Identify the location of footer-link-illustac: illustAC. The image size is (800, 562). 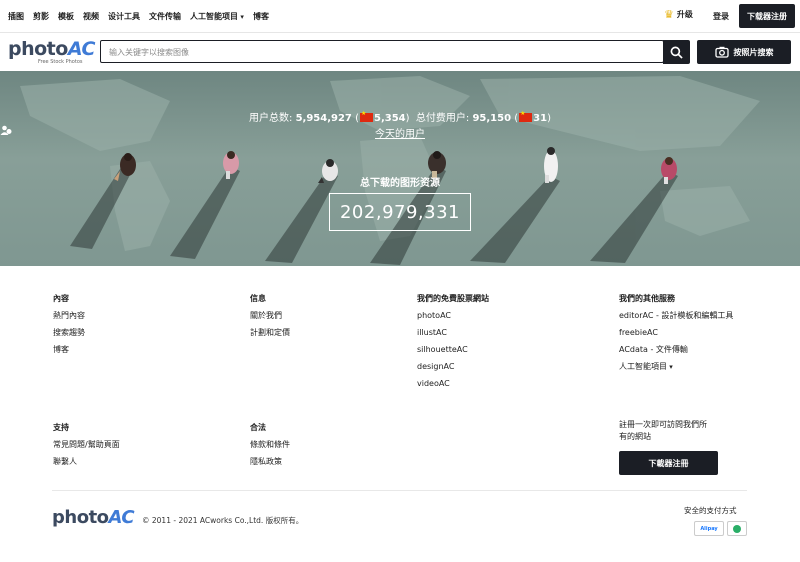
(432, 332).